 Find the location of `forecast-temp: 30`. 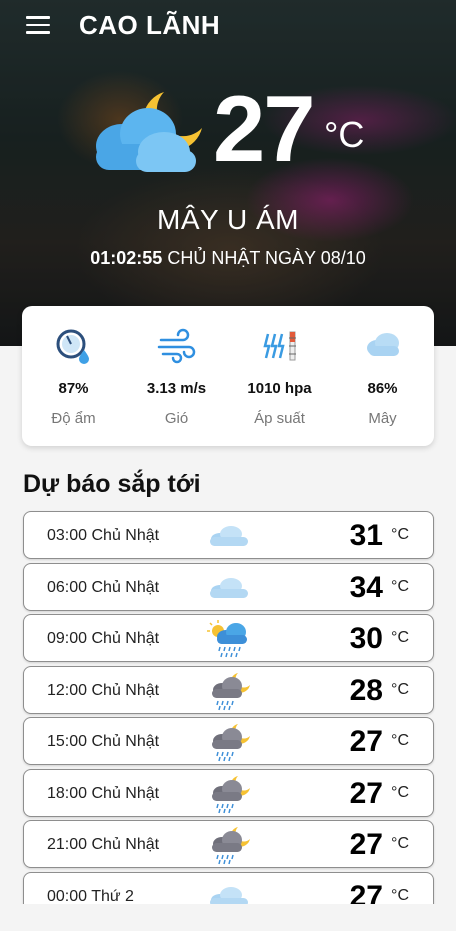

forecast-temp: 30 is located at coordinates (366, 638).